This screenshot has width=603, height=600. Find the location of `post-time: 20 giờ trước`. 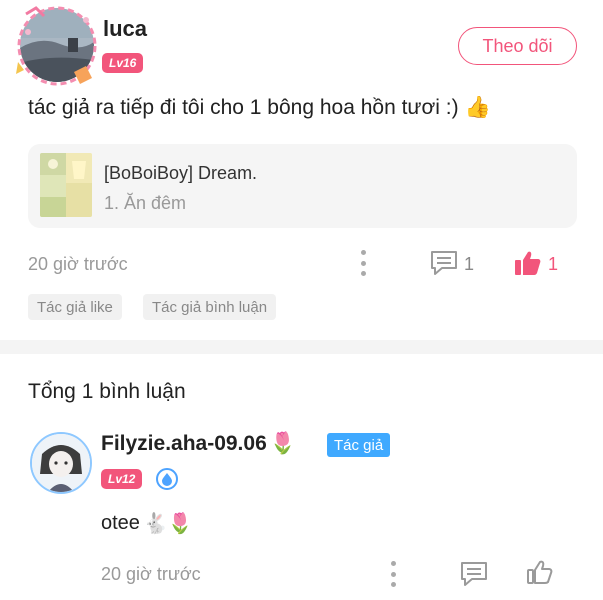

post-time: 20 giờ trước is located at coordinates (78, 264).